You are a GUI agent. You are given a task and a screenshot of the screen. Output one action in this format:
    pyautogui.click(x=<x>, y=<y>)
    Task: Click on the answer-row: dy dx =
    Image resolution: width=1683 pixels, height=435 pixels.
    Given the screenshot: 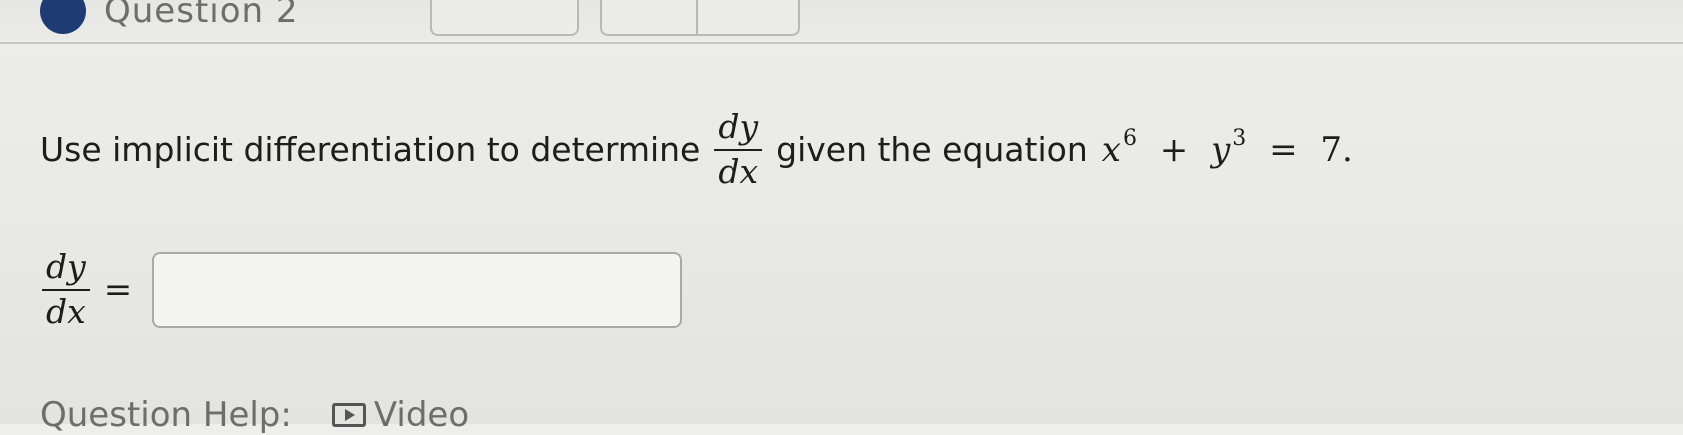 What is the action you would take?
    pyautogui.click(x=362, y=289)
    